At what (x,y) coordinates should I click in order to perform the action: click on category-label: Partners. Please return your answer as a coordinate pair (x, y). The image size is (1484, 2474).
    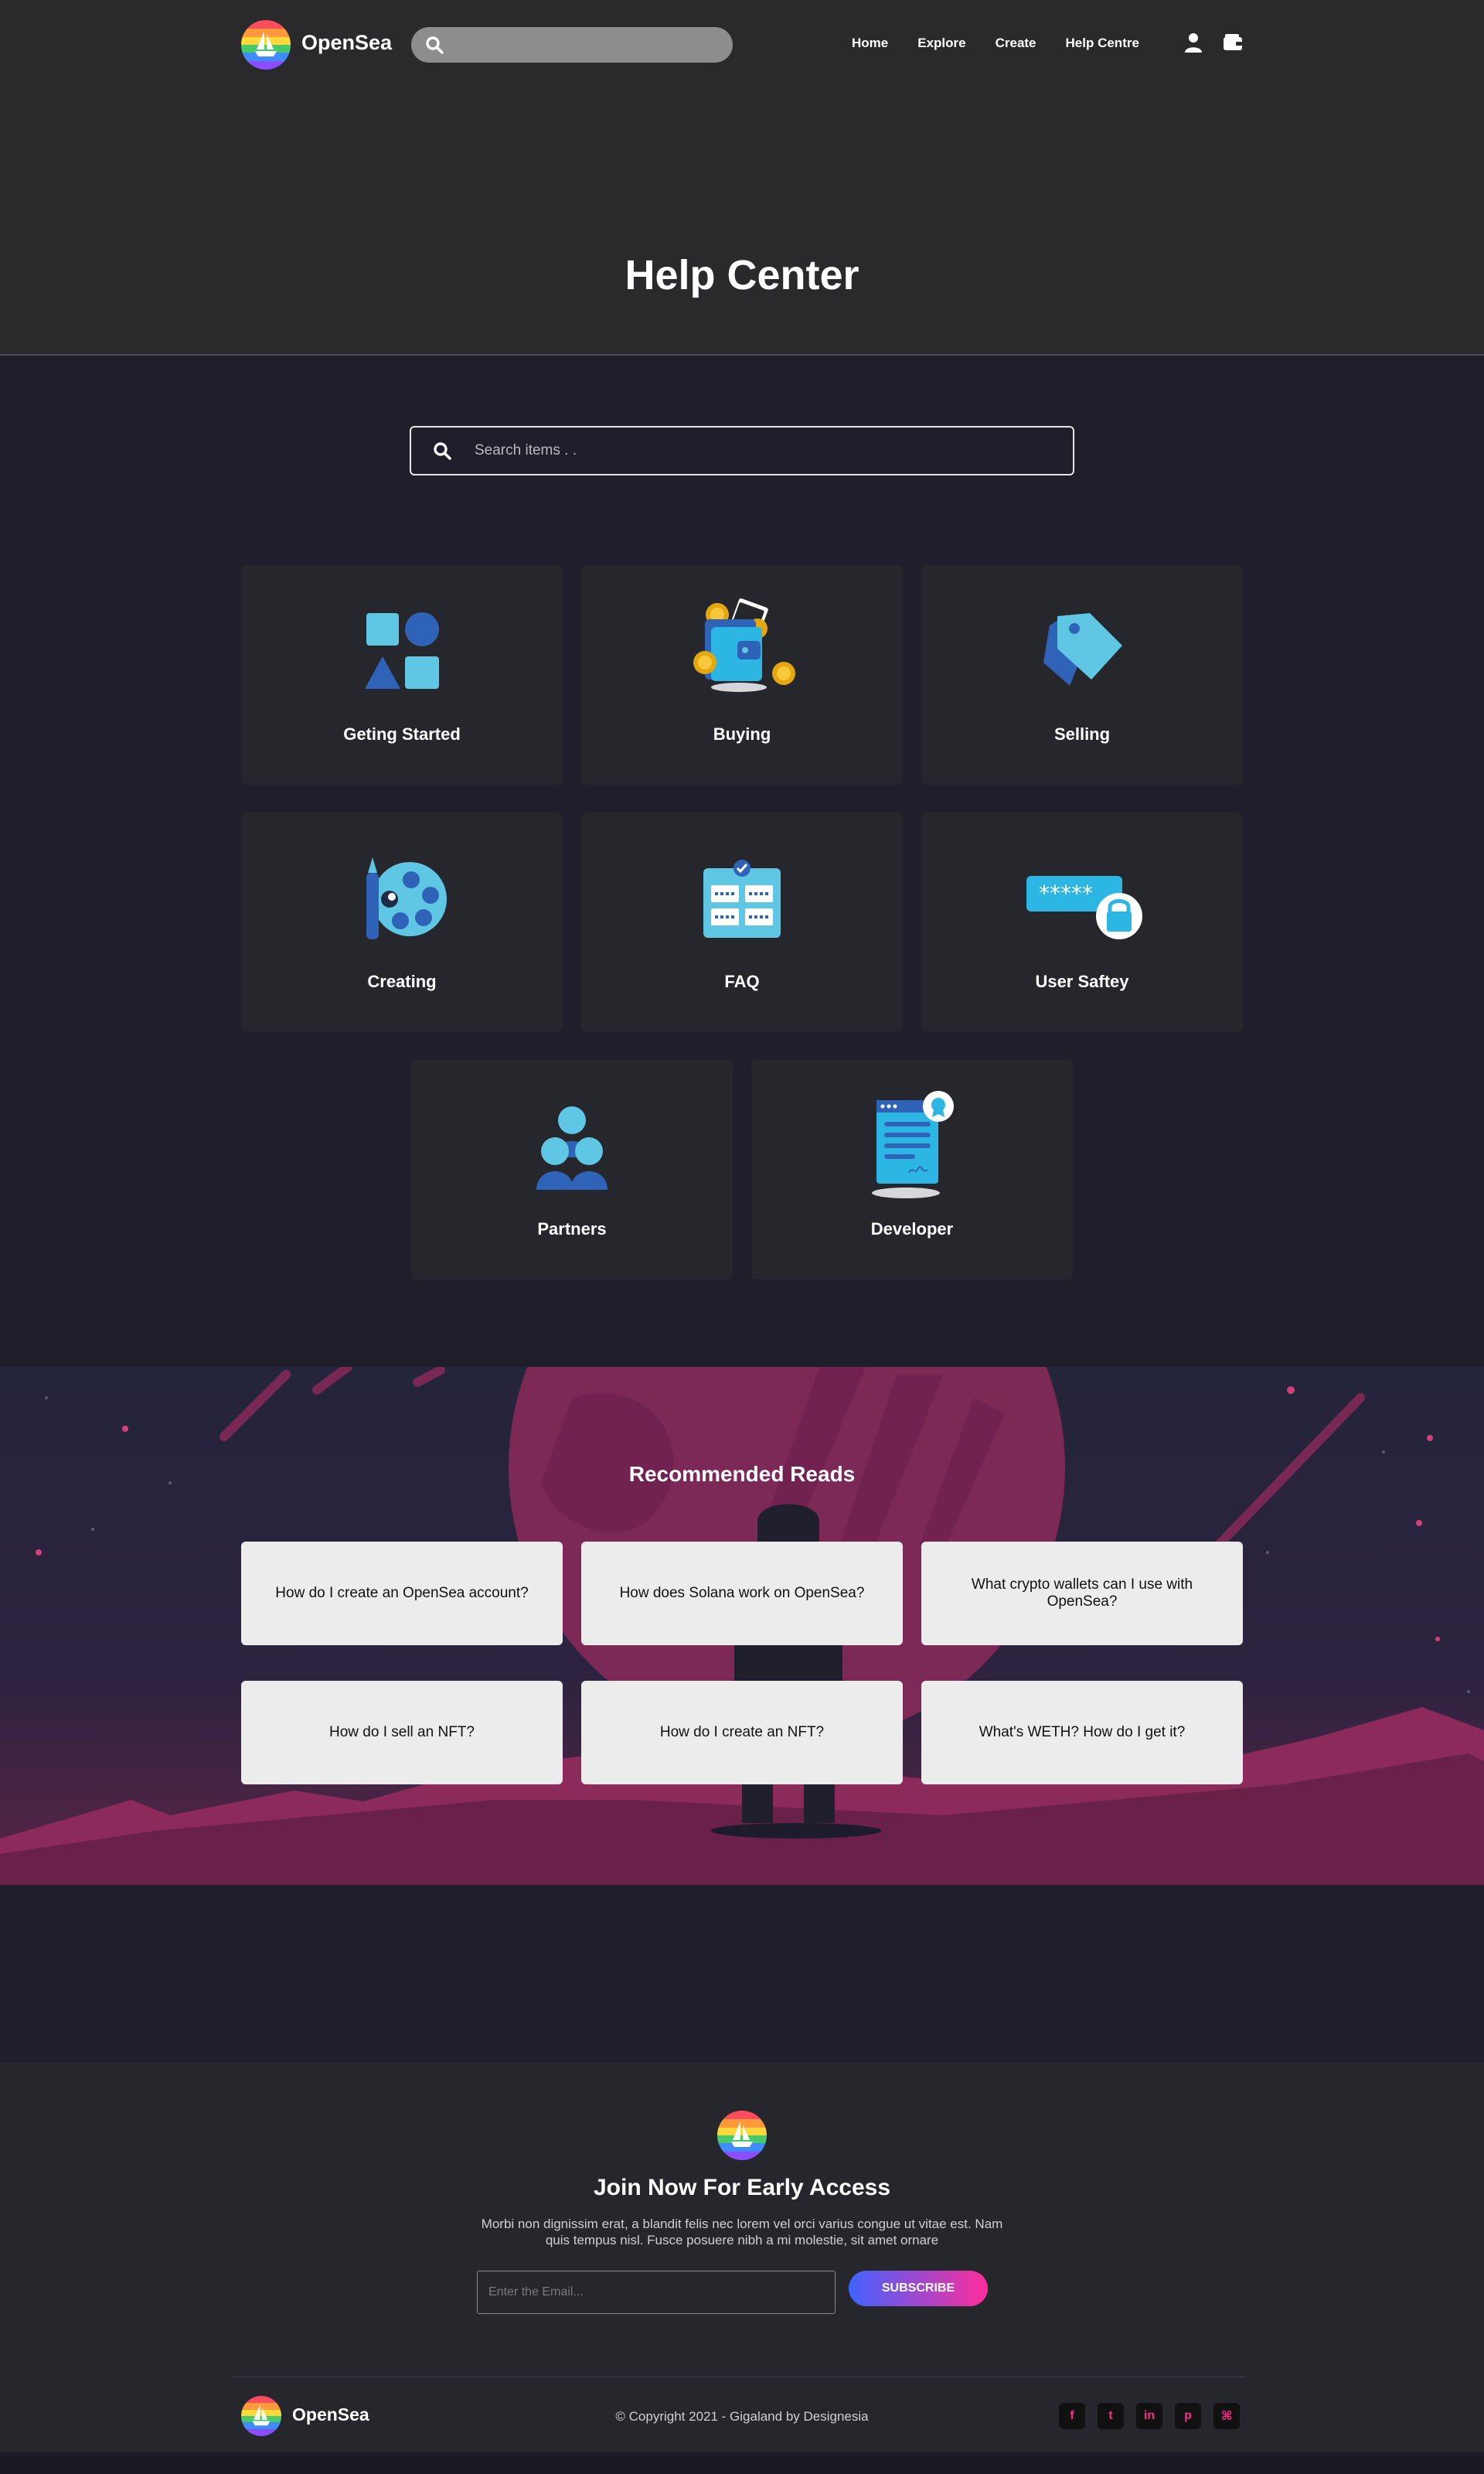
    Looking at the image, I should click on (572, 1229).